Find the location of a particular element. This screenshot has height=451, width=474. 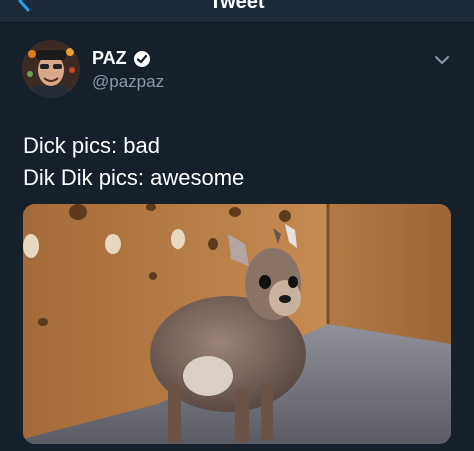

tweet-text: Dick pics: bad Dik Dik pics: awesome is located at coordinates (238, 162).